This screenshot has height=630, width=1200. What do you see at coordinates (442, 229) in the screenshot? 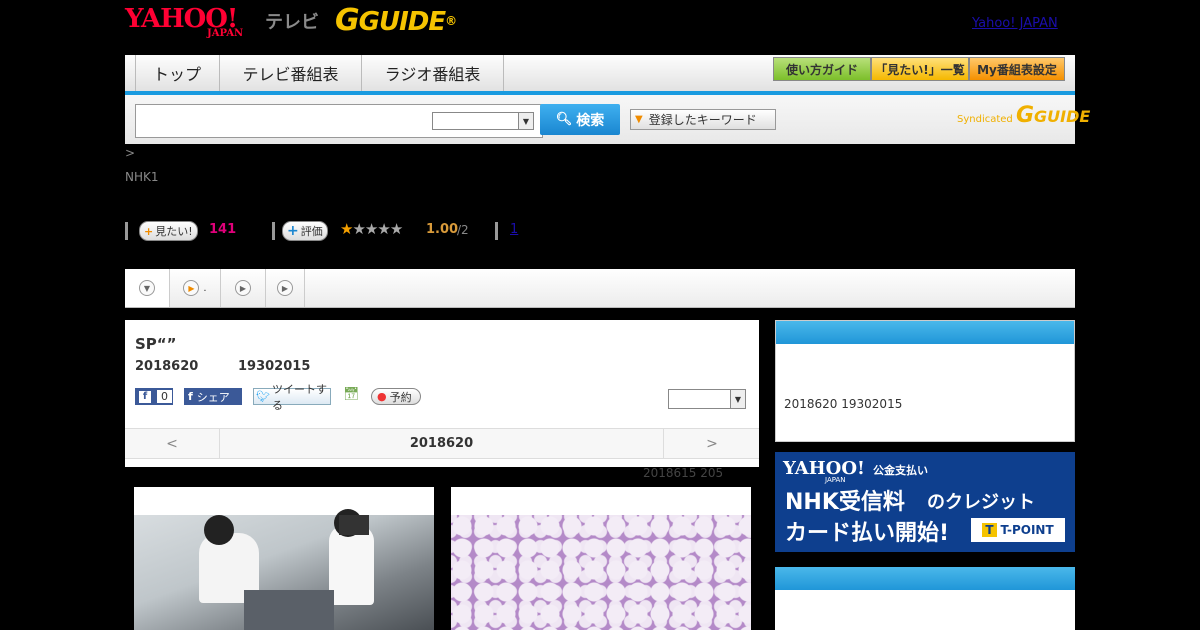
I see `rating-value: 1.00` at bounding box center [442, 229].